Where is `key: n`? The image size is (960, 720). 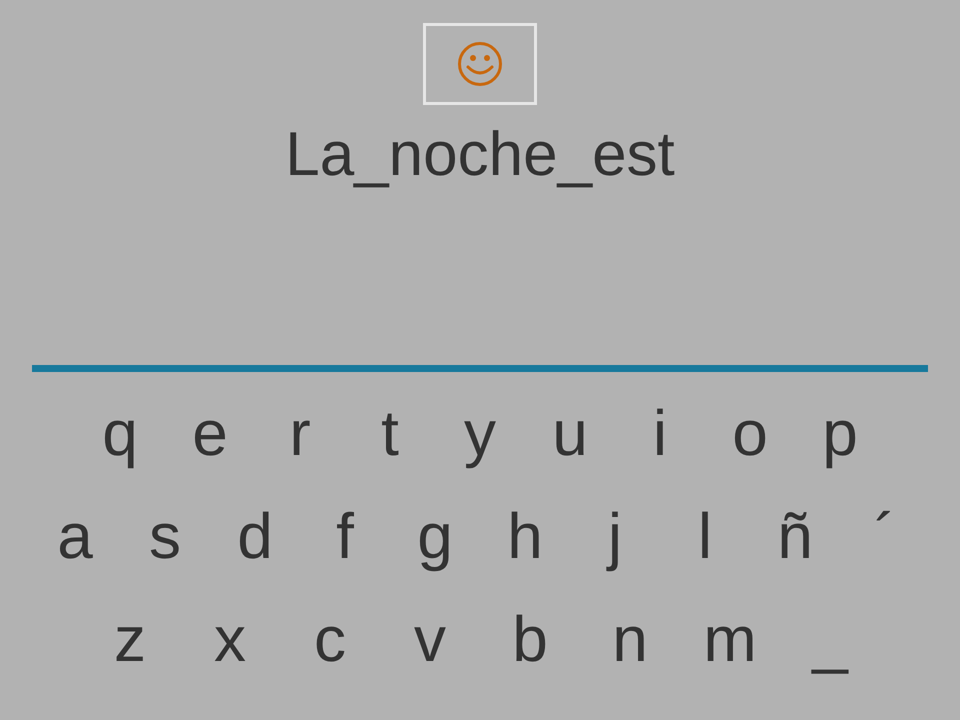 key: n is located at coordinates (630, 639).